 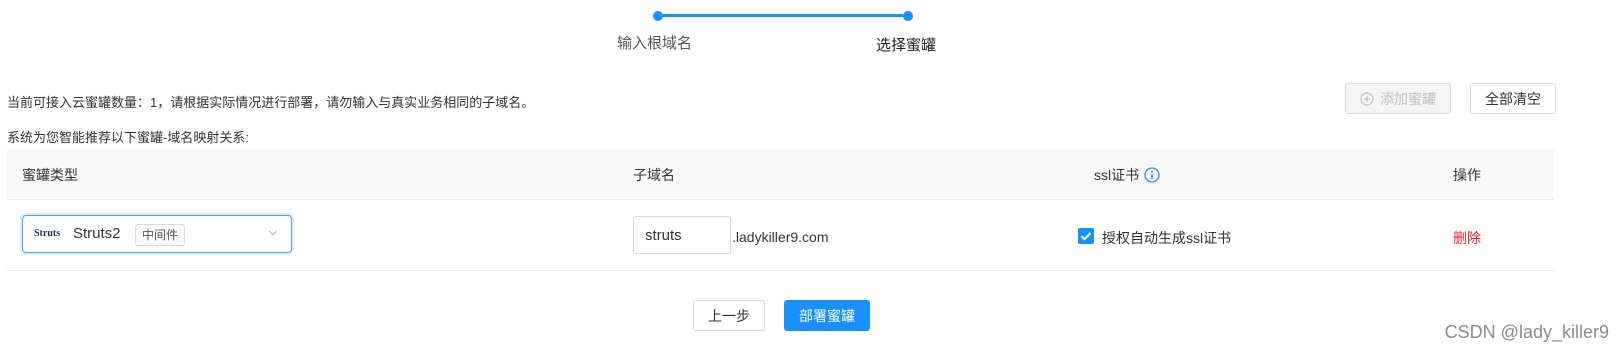 I want to click on prev-step-button: 上一步, so click(x=729, y=315).